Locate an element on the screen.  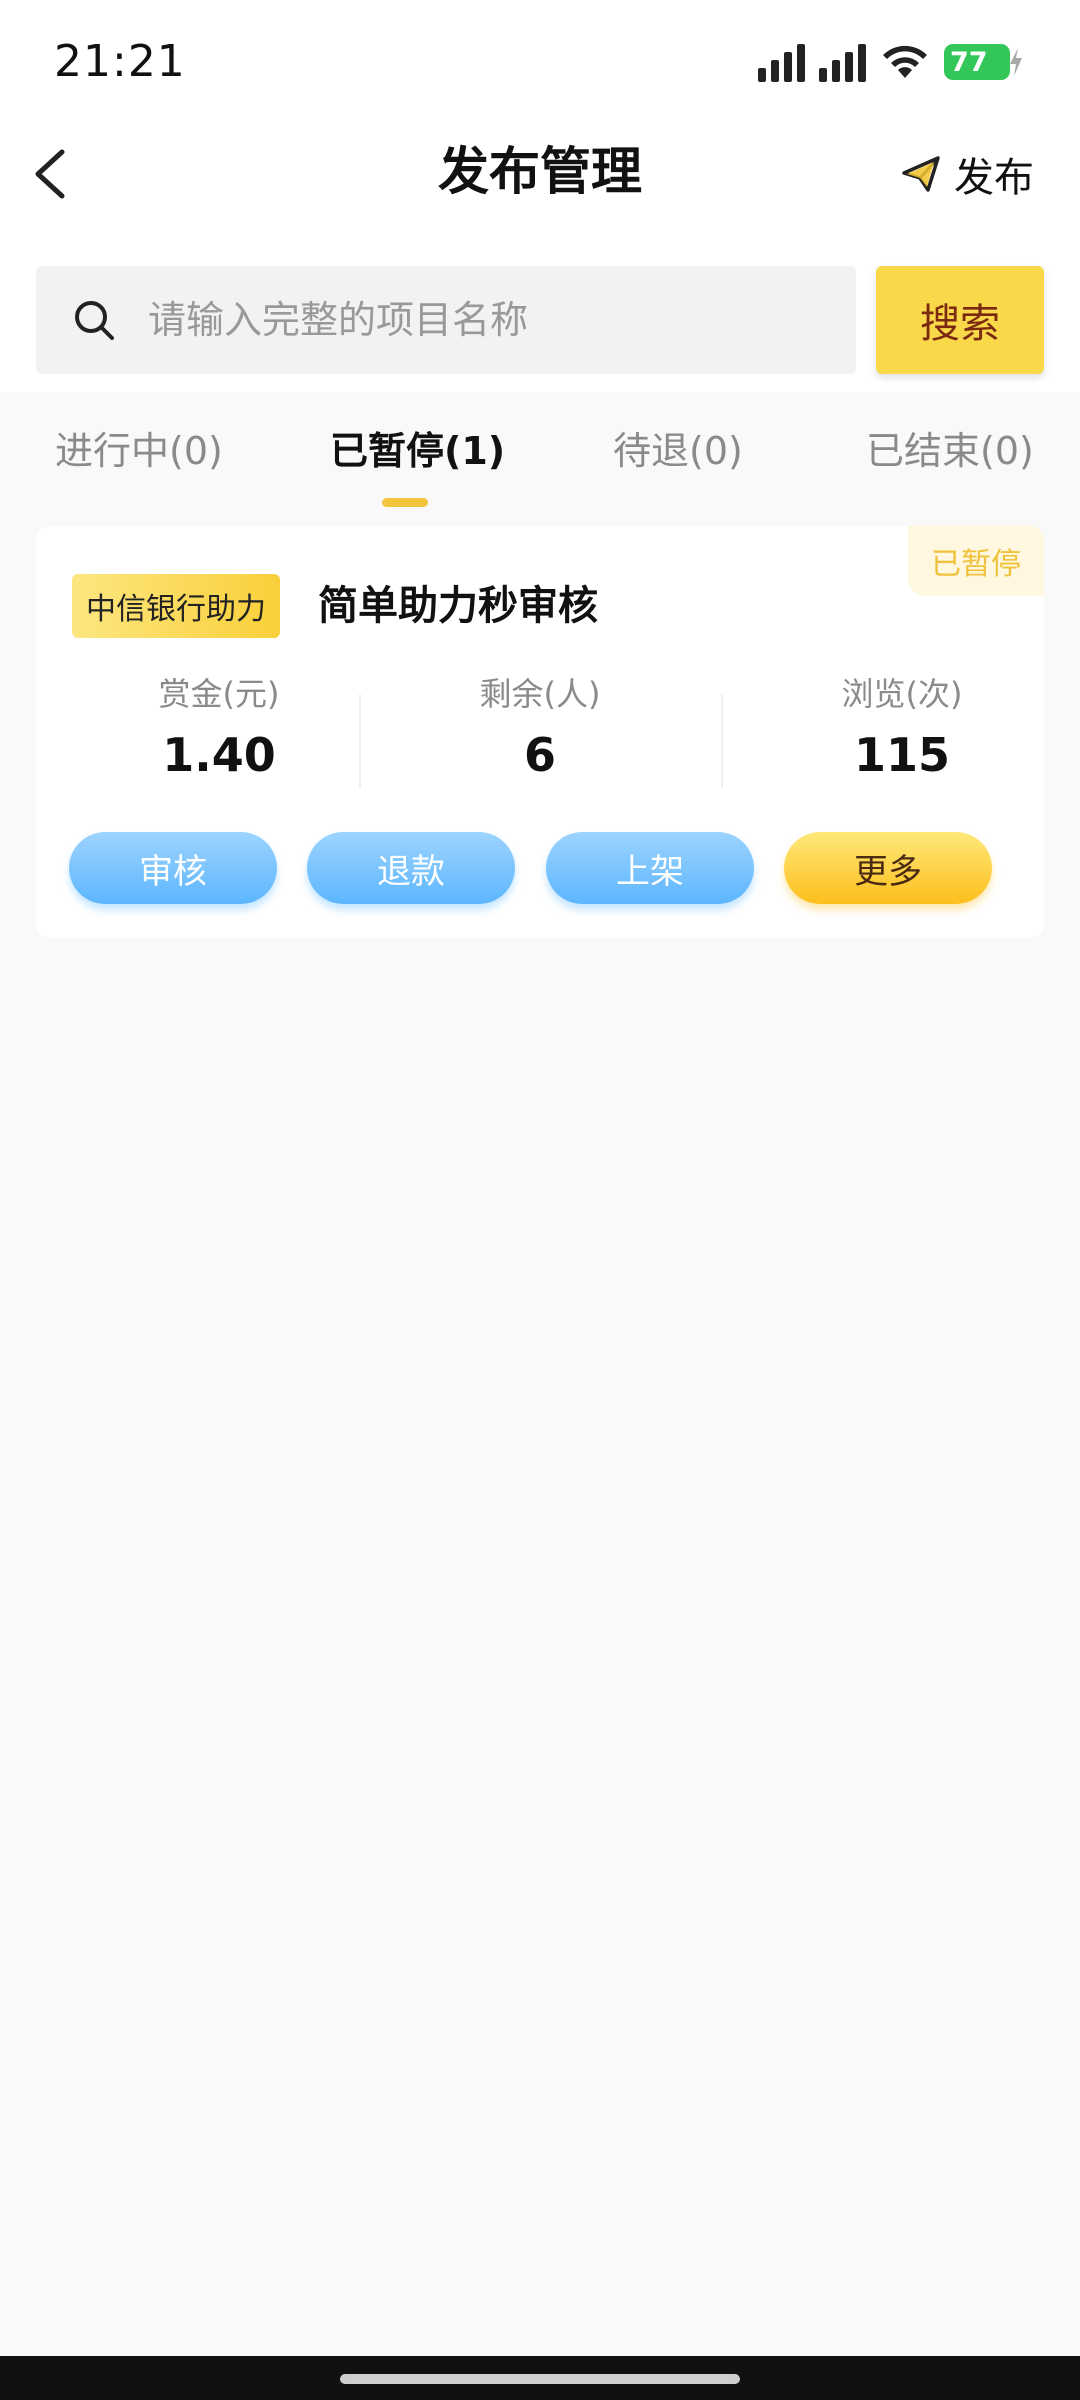
stat-views: 浏览(次) 115 is located at coordinates (902, 730).